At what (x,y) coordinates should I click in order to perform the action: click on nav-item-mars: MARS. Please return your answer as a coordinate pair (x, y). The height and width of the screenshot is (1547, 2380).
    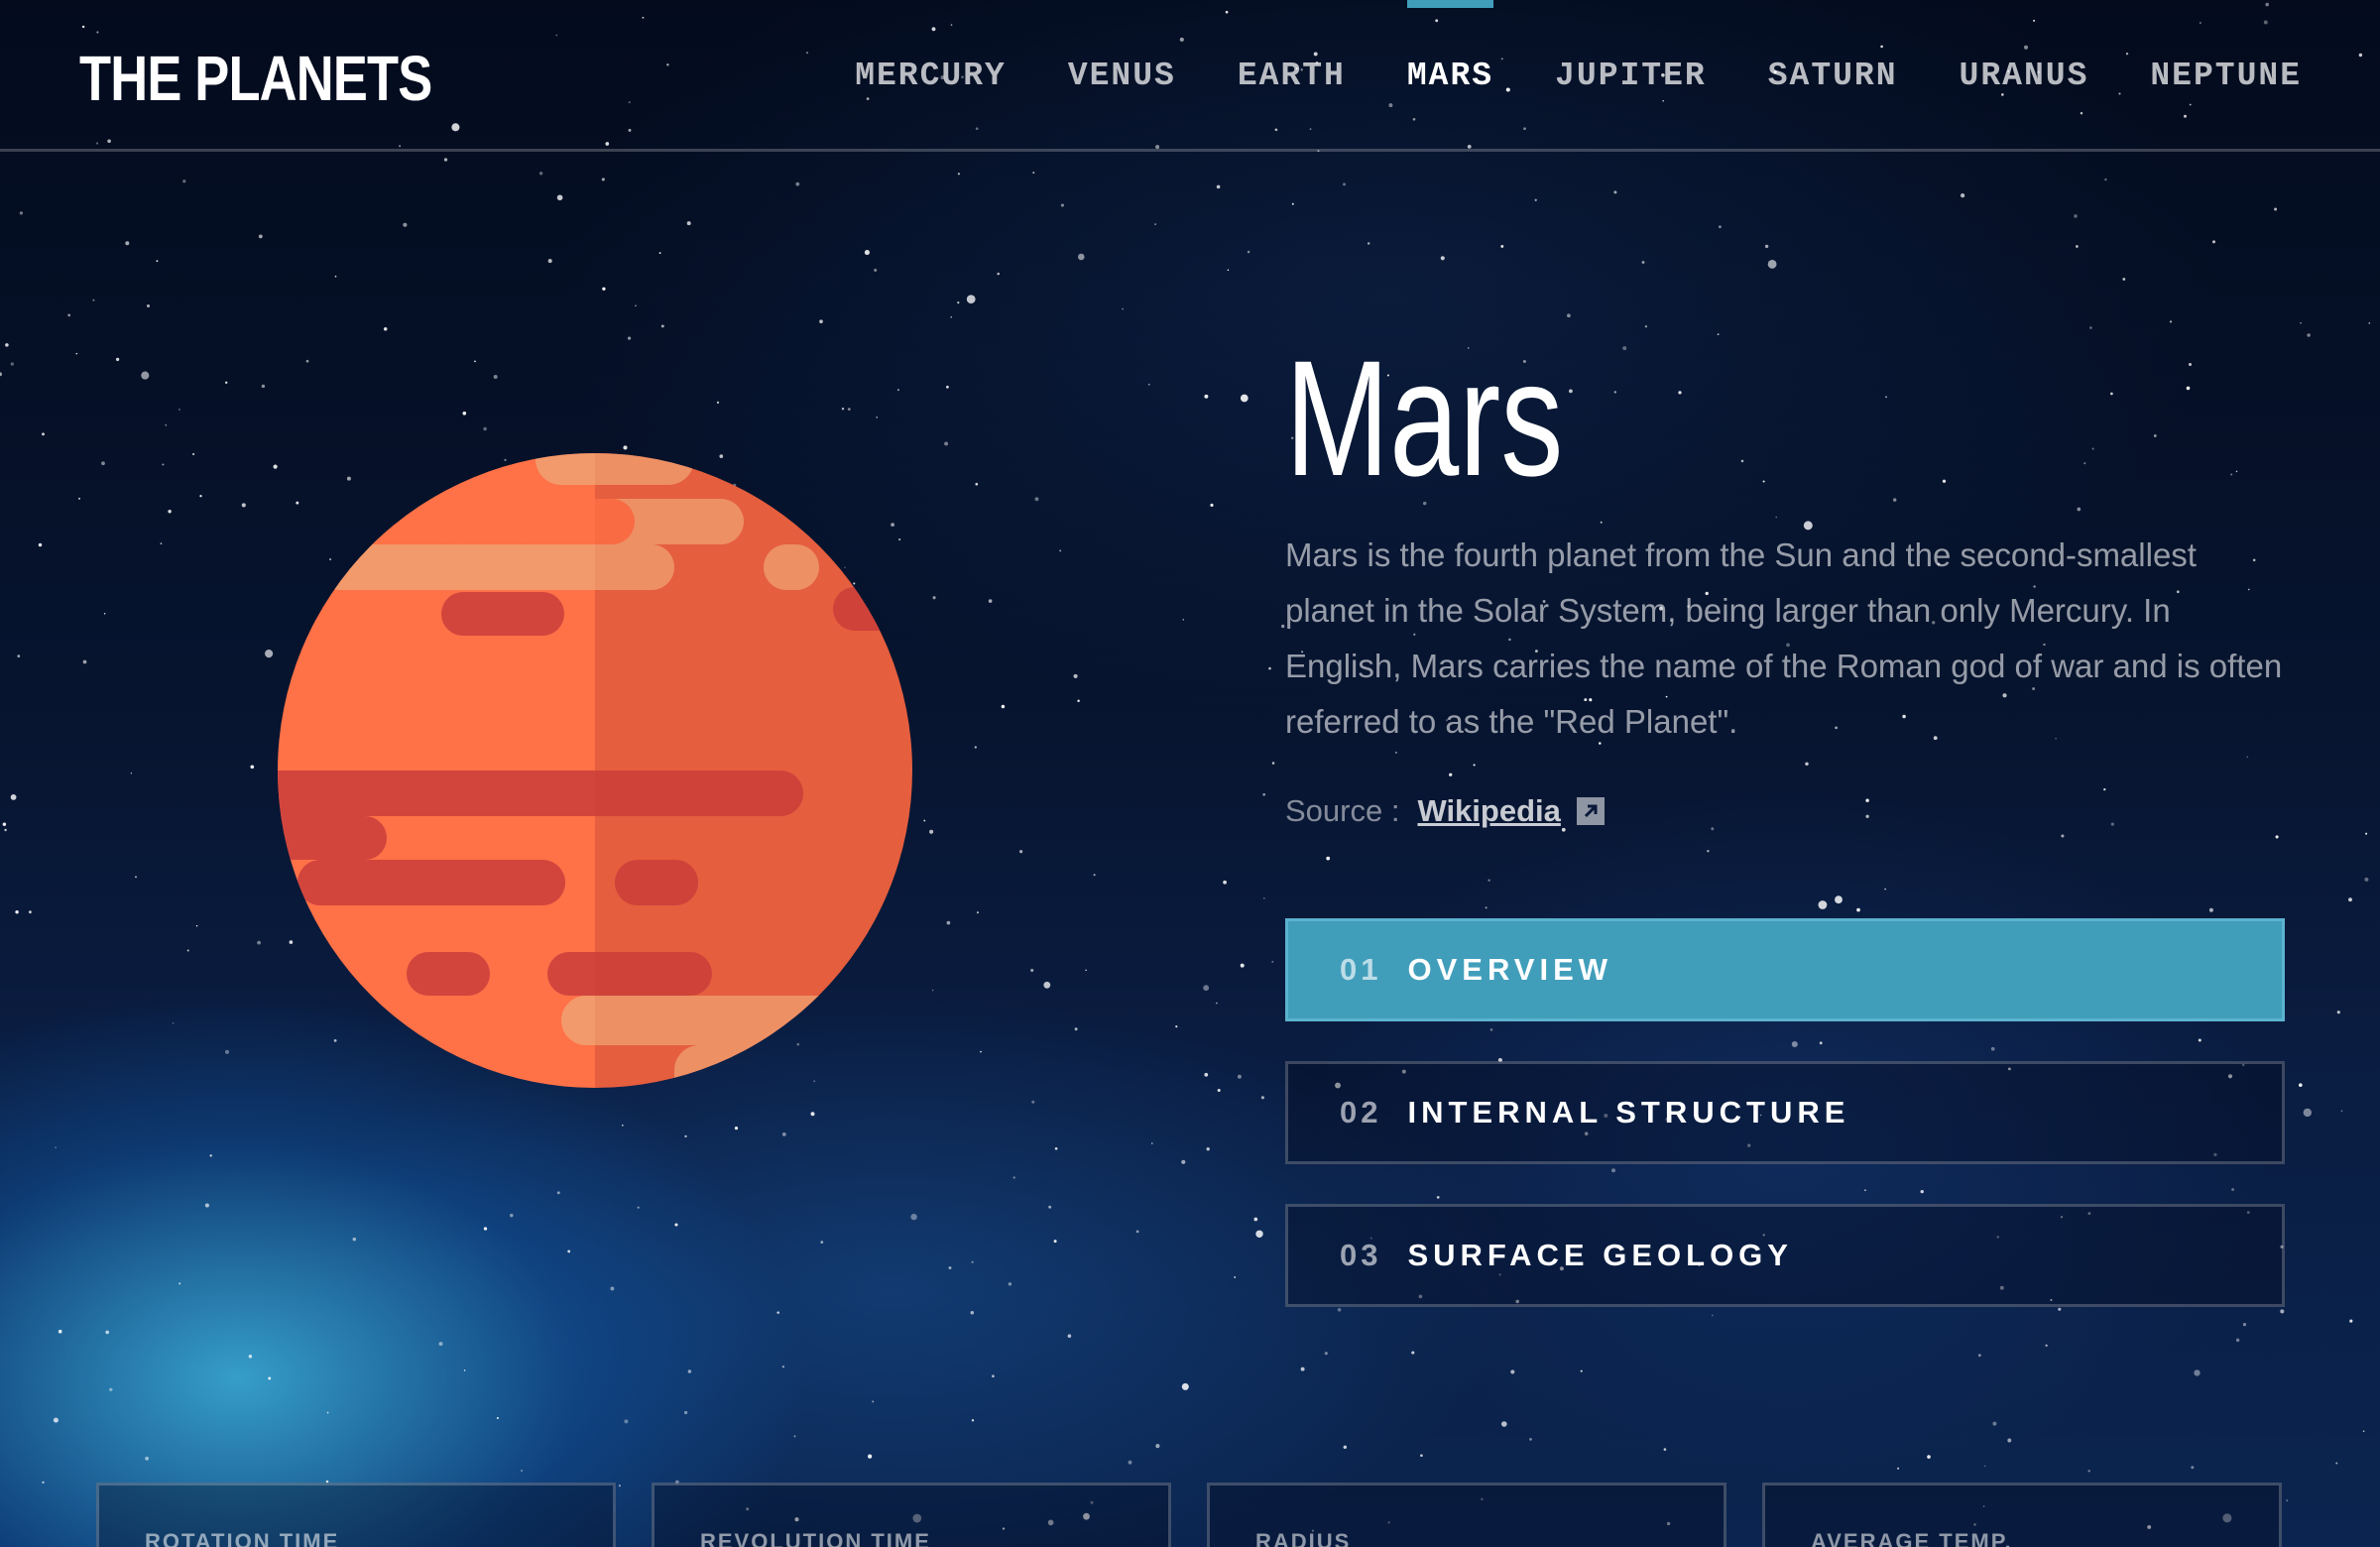
    Looking at the image, I should click on (1450, 47).